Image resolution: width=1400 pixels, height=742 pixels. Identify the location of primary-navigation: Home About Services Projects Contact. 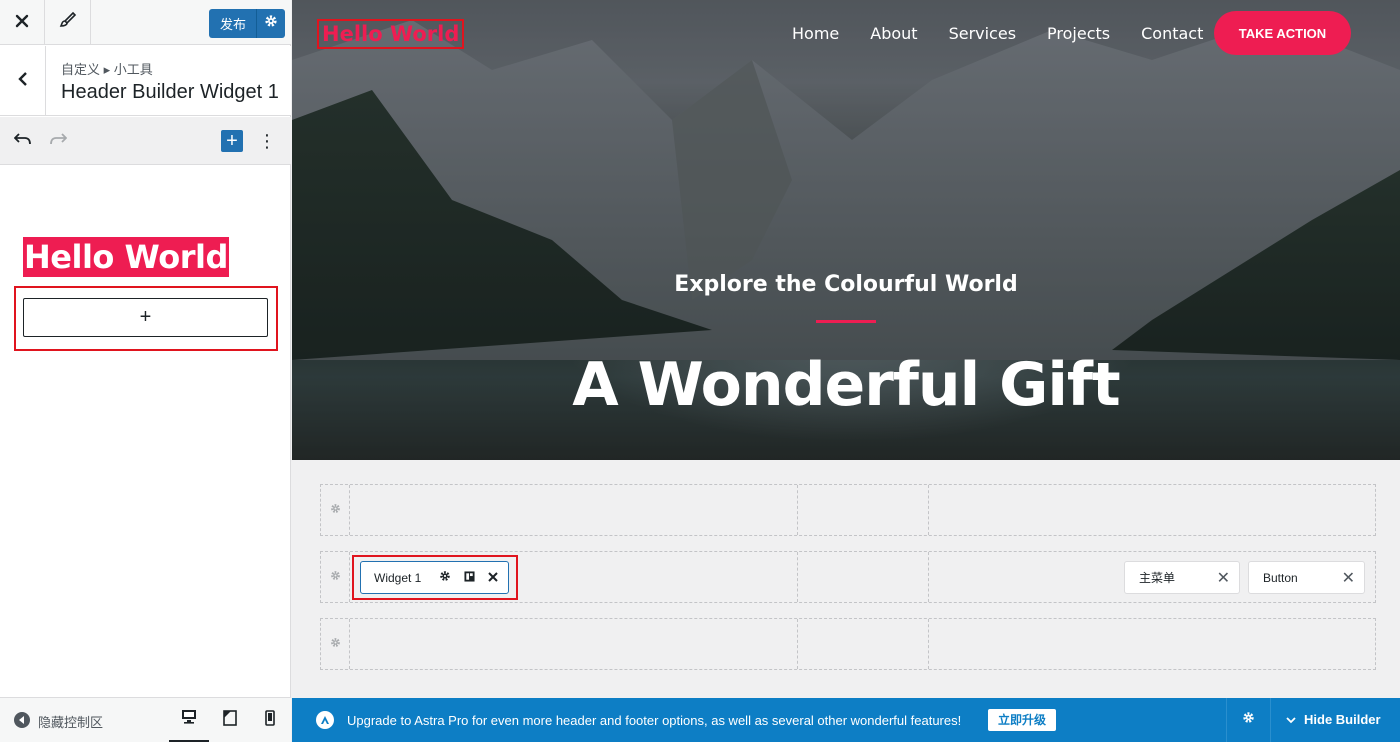
(1013, 33).